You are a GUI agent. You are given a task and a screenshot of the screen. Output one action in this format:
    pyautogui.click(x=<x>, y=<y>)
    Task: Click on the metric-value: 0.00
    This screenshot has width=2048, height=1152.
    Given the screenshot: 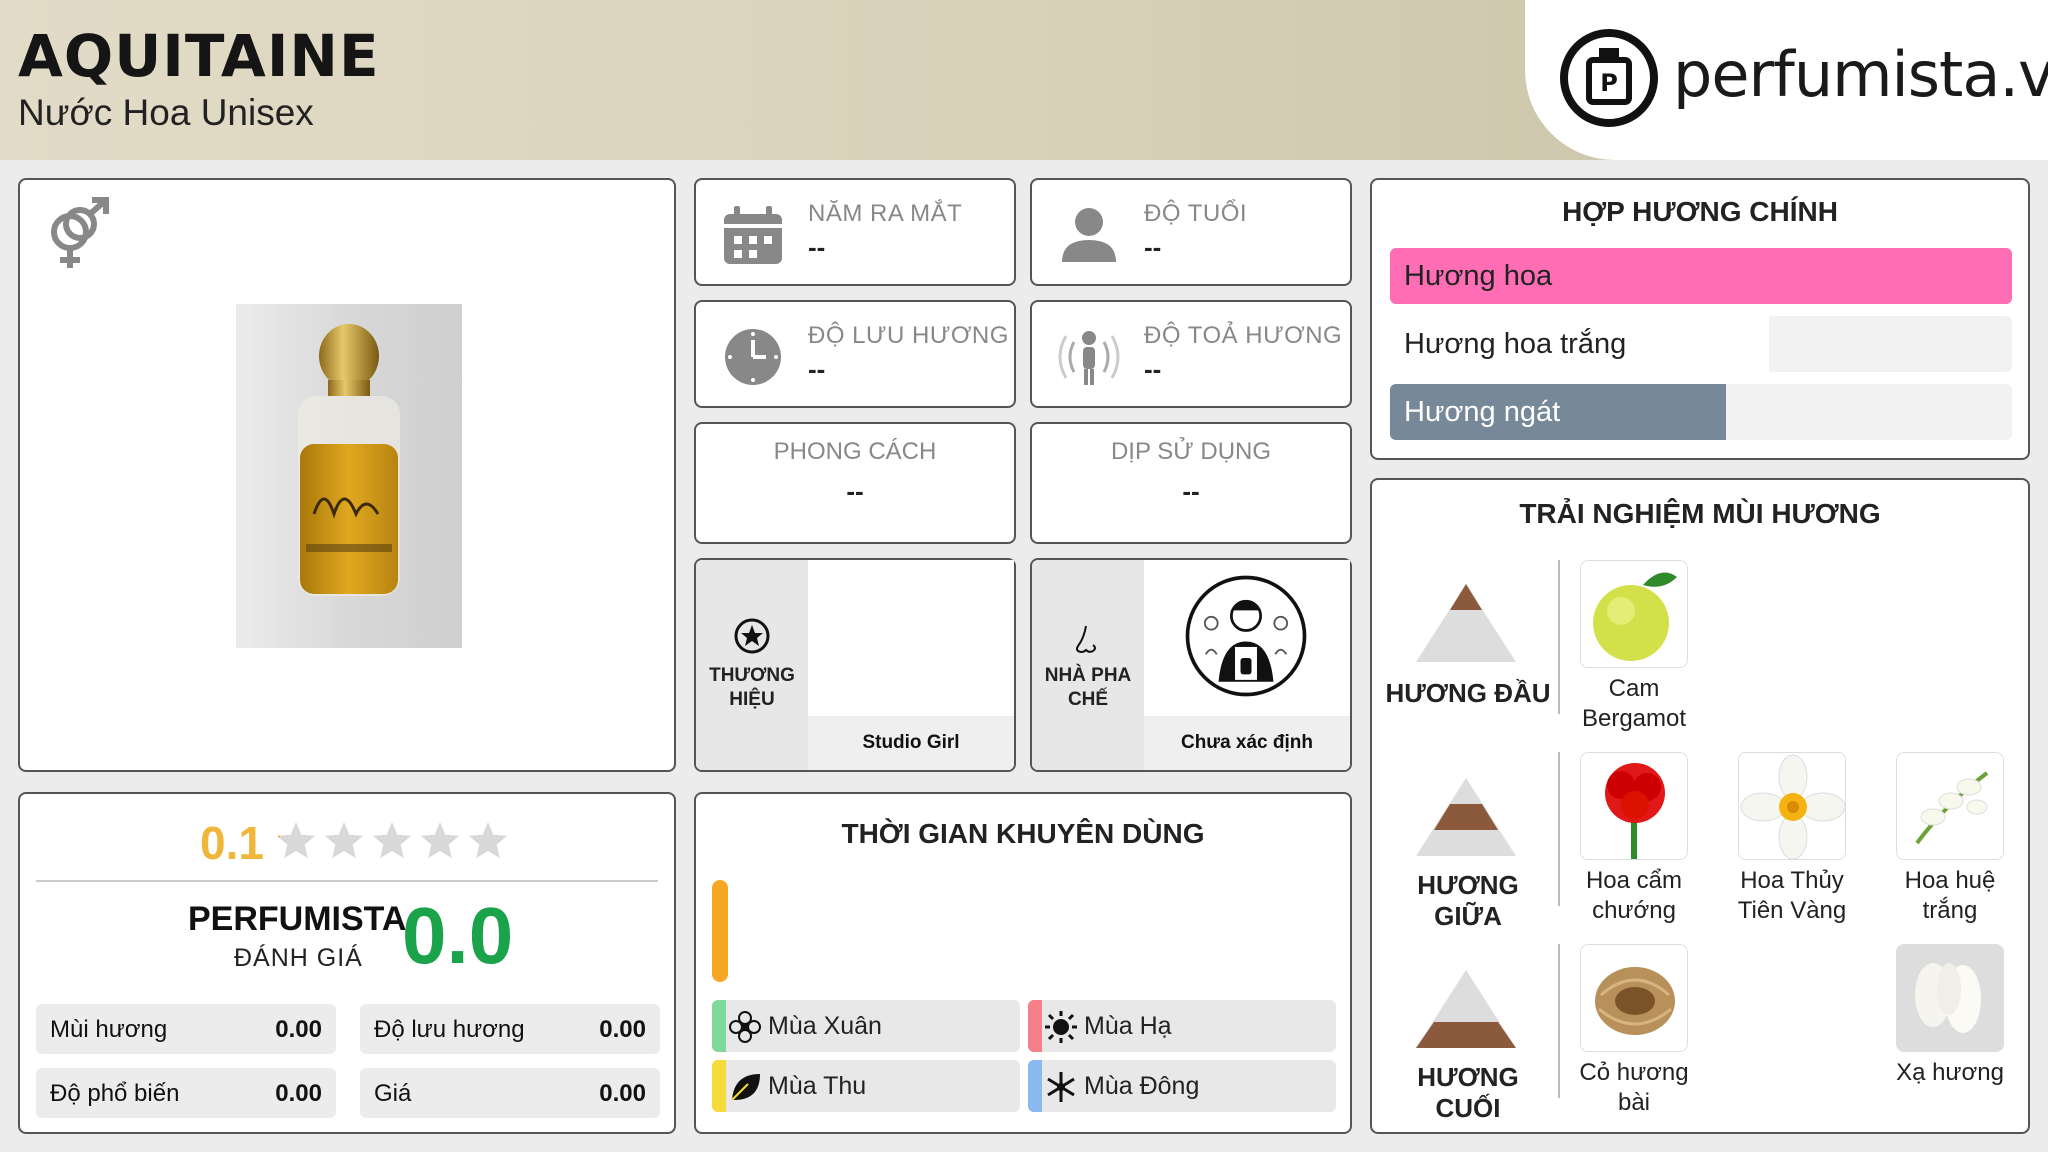 What is the action you would take?
    pyautogui.click(x=622, y=1093)
    